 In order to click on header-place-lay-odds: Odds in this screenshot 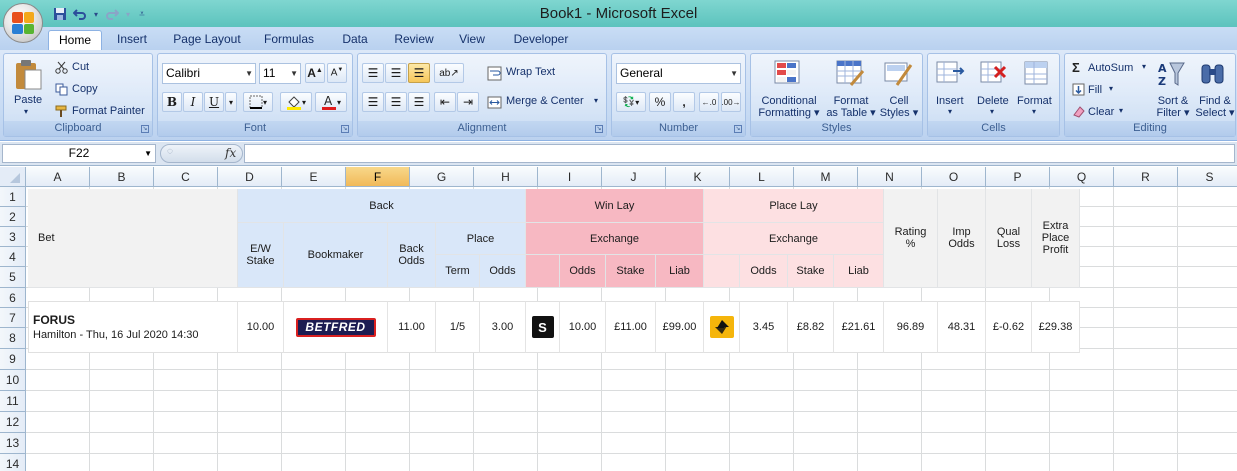, I will do `click(764, 271)`.